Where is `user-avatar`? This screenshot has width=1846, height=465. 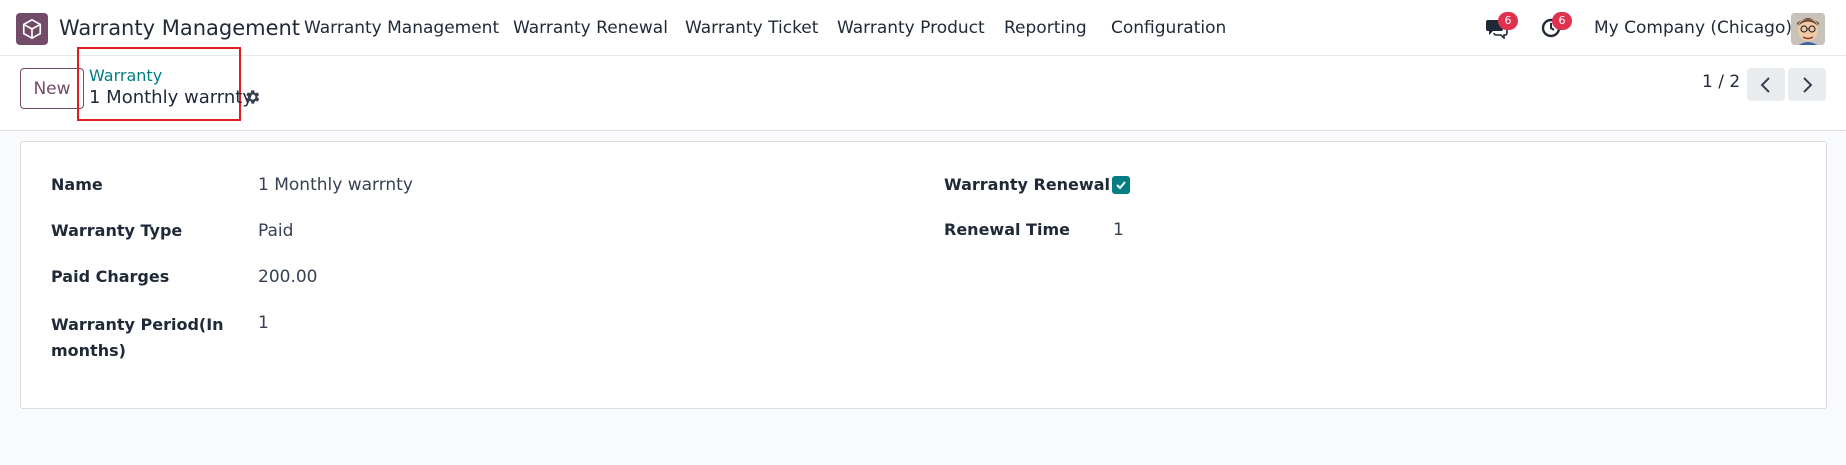 user-avatar is located at coordinates (1808, 29).